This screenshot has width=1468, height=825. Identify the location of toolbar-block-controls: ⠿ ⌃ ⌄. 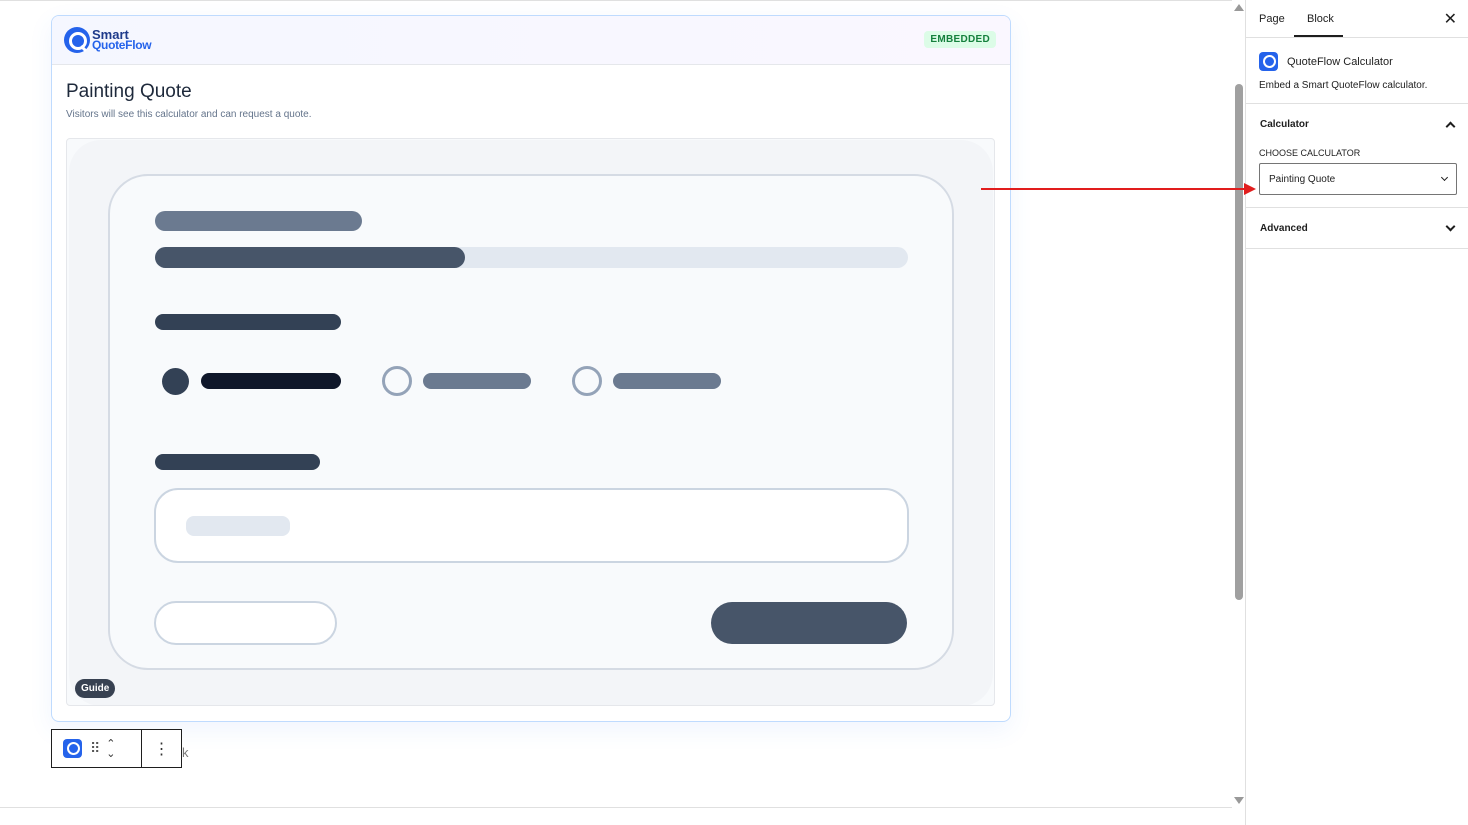
(97, 748).